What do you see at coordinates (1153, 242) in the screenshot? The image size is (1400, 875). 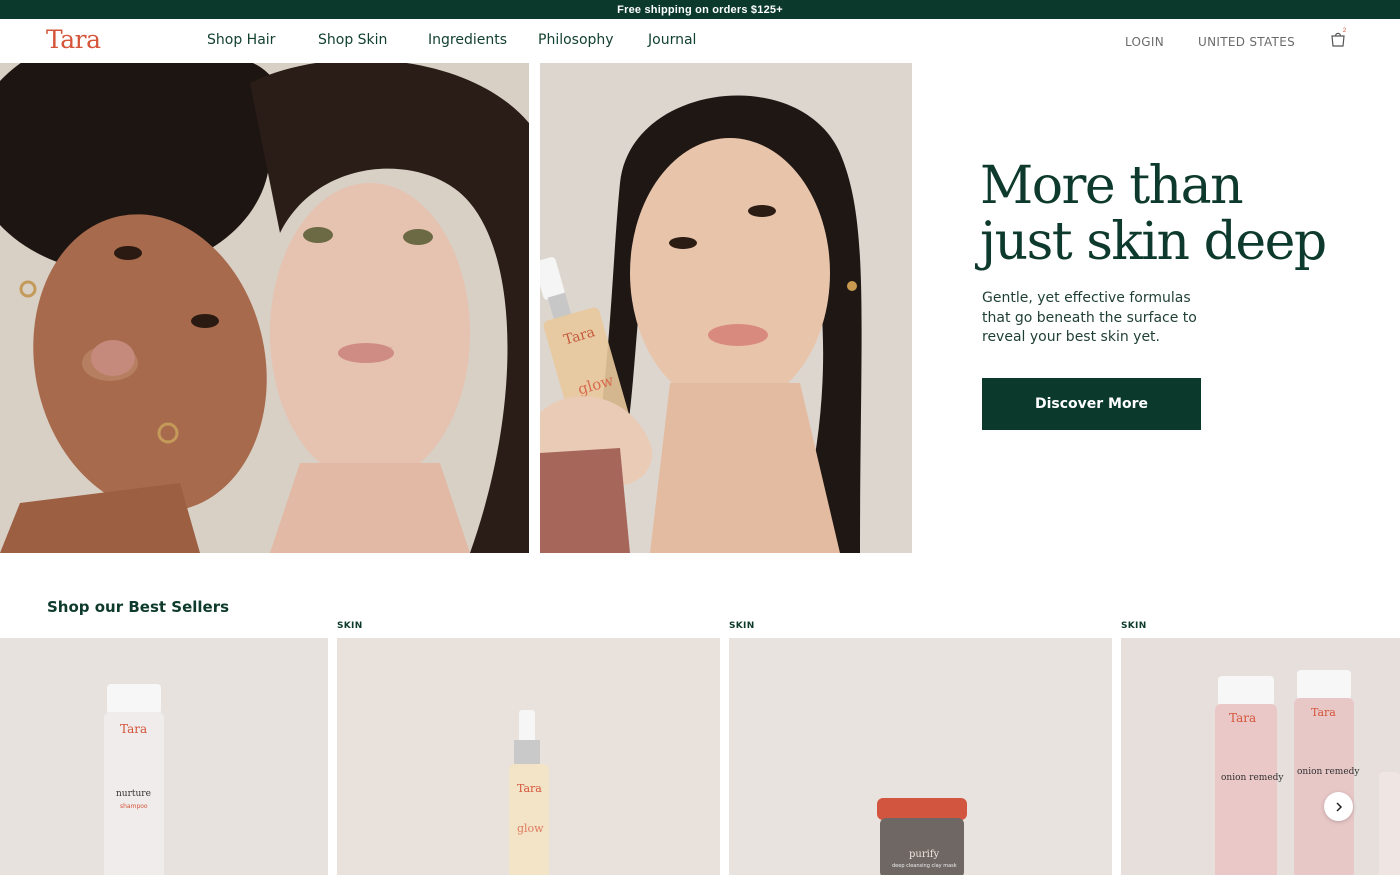 I see `hero-title-line-2: just skin deep` at bounding box center [1153, 242].